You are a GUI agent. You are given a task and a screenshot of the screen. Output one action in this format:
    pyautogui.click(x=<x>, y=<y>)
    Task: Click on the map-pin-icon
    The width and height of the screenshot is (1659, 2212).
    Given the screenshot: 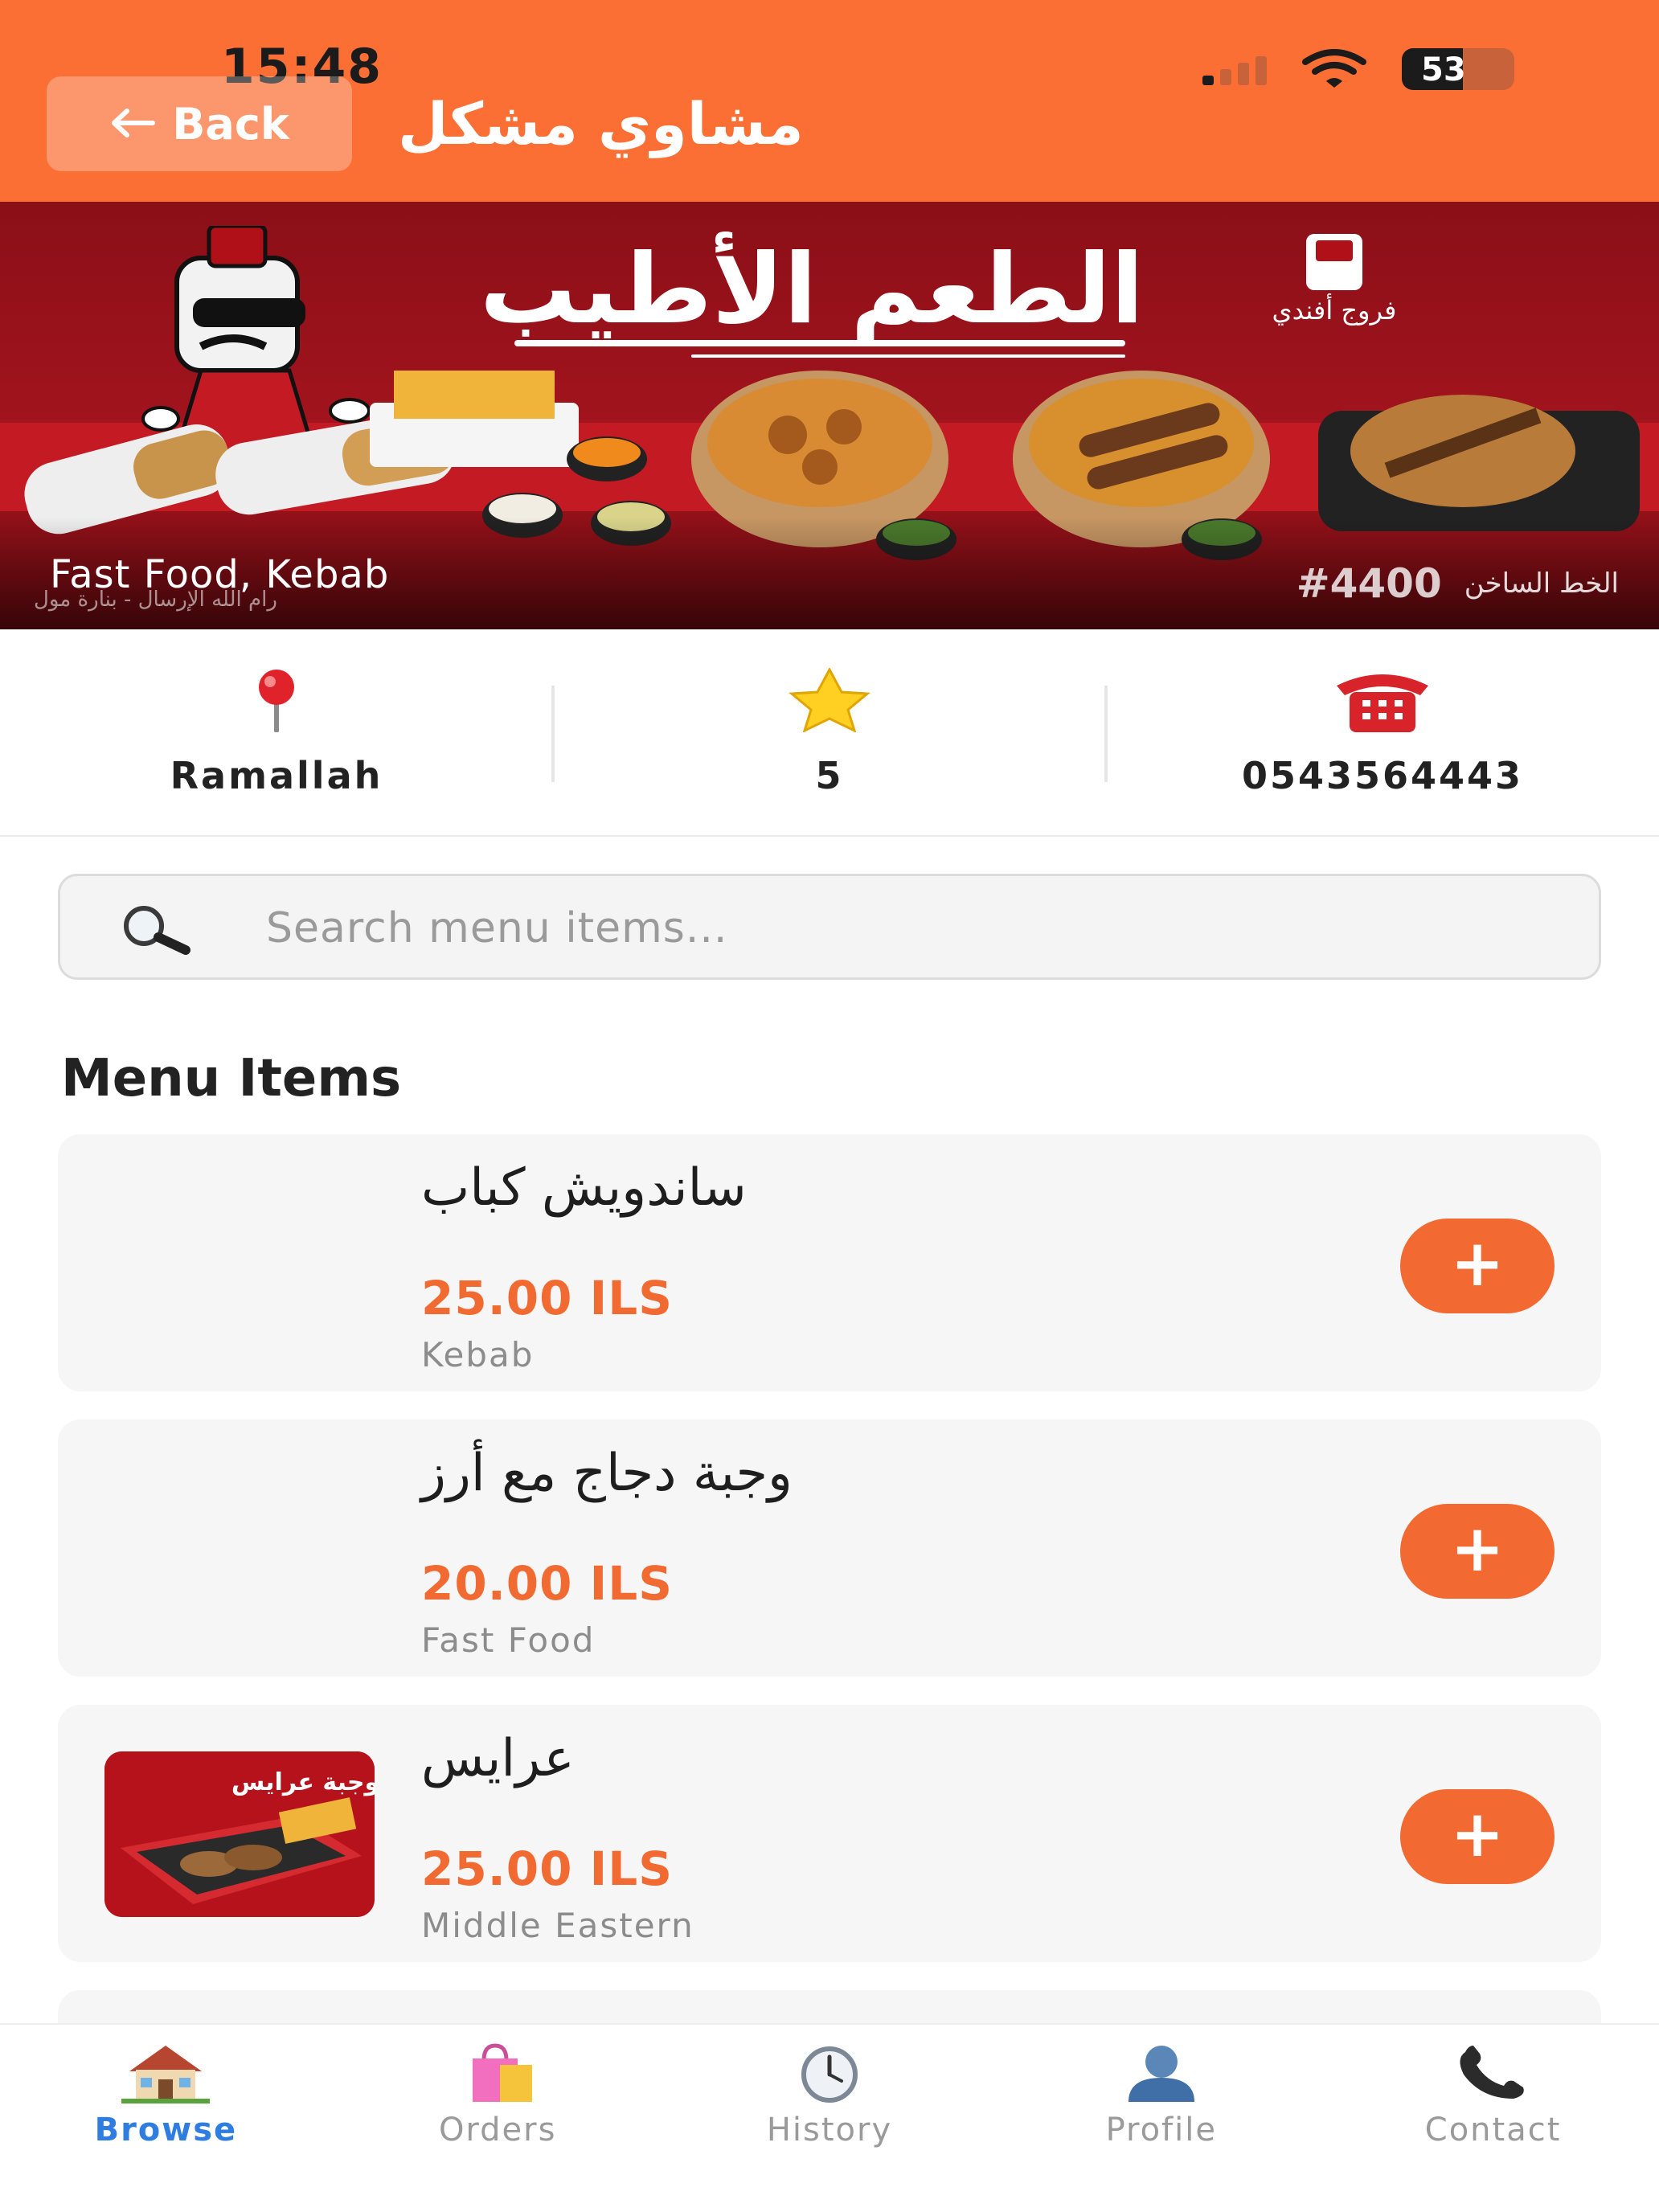 What is the action you would take?
    pyautogui.click(x=276, y=701)
    